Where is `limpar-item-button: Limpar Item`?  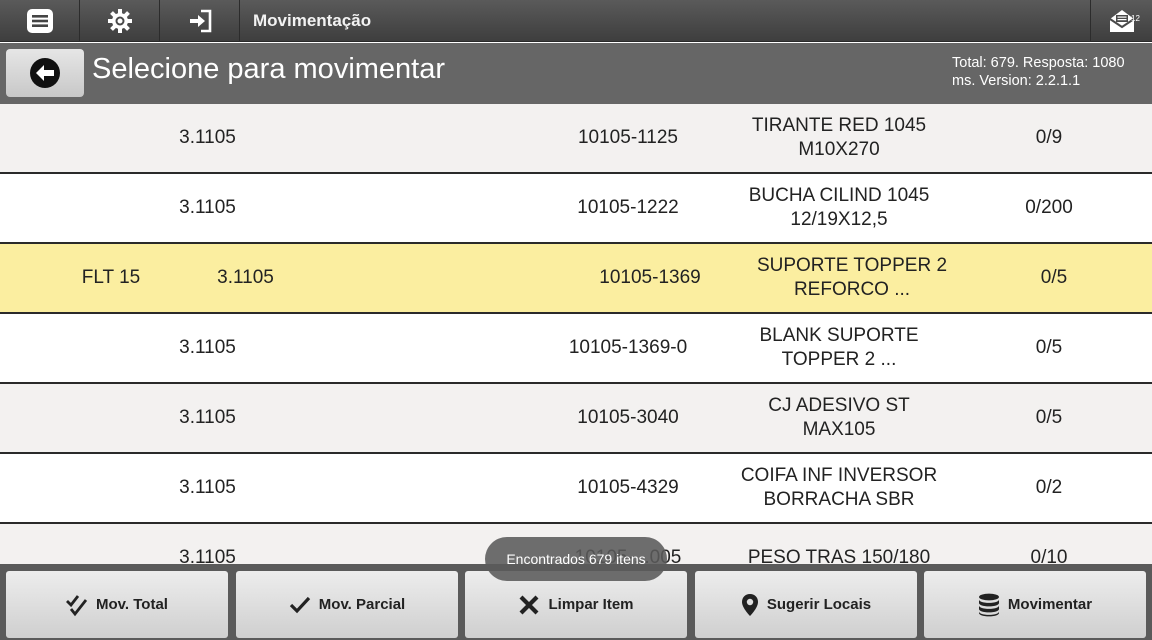 limpar-item-button: Limpar Item is located at coordinates (576, 604).